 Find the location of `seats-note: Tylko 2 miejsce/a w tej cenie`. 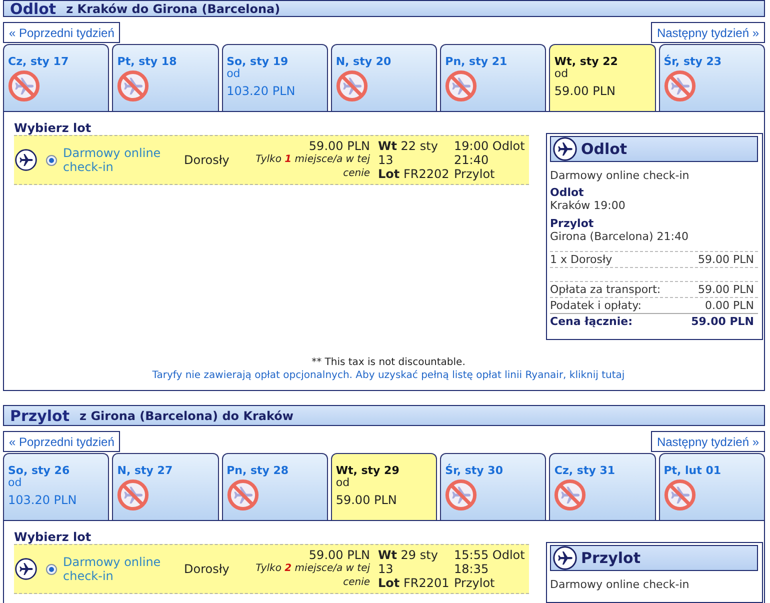

seats-note: Tylko 2 miejsce/a w tej cenie is located at coordinates (312, 576).